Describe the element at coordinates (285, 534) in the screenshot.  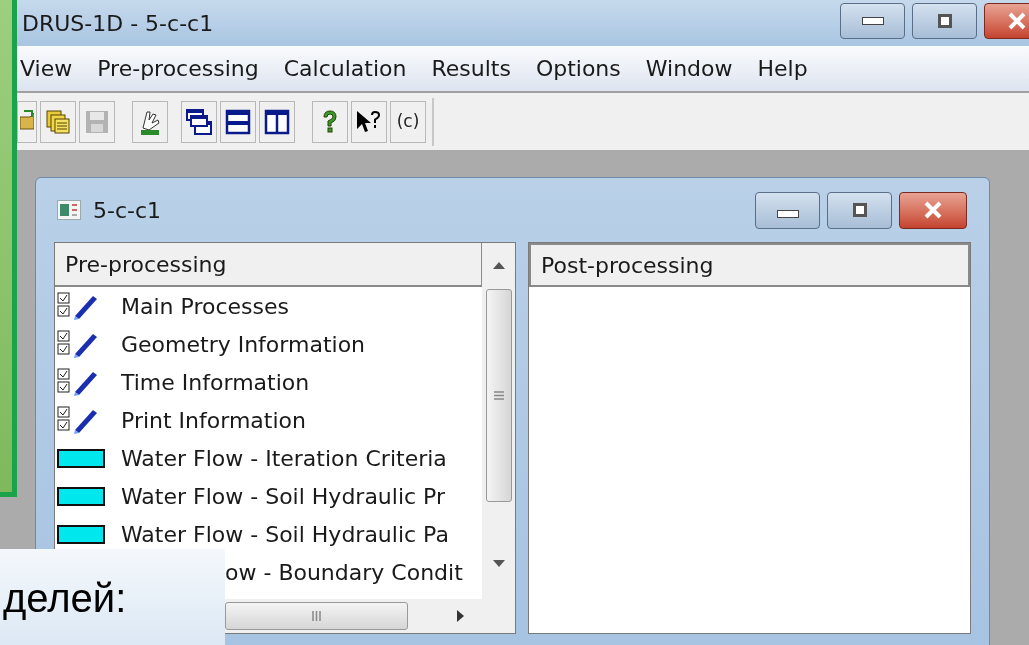
I see `tree-item: Water Flow - Soil Hydraulic Pa` at that location.